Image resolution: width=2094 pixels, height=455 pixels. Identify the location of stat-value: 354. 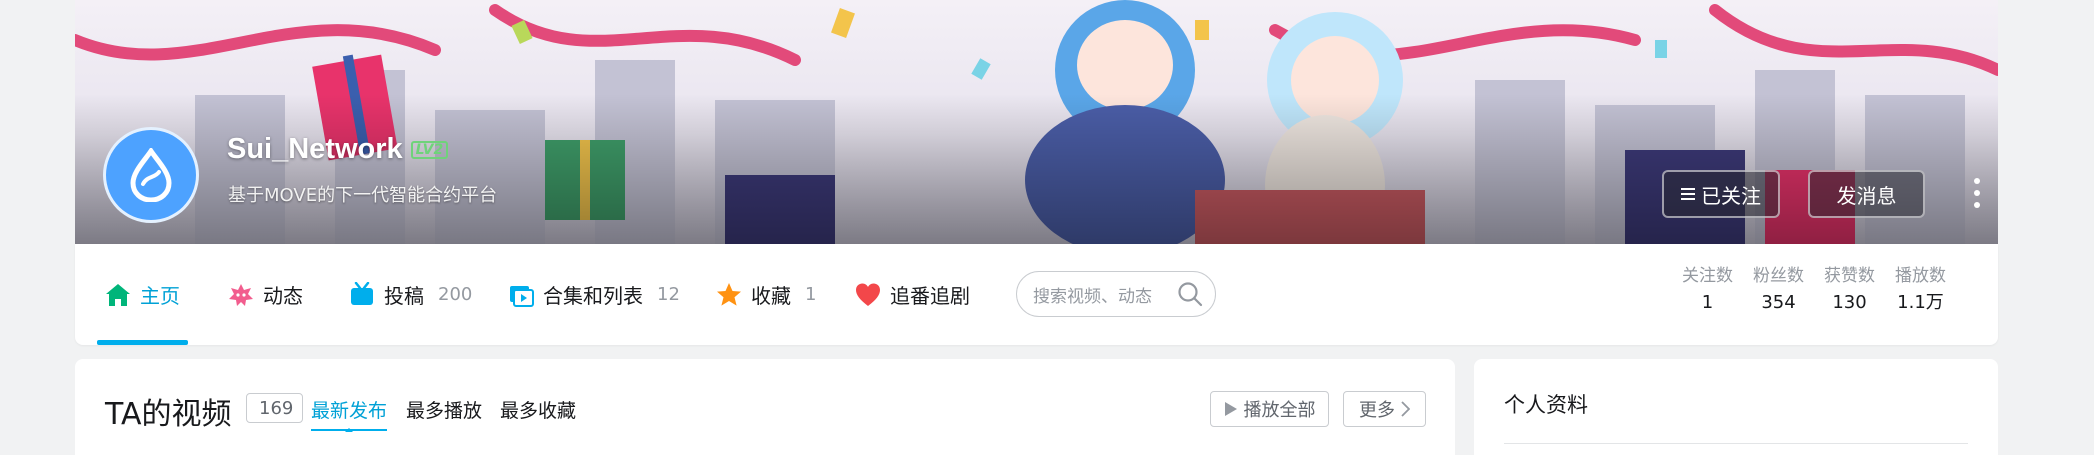
(1778, 302).